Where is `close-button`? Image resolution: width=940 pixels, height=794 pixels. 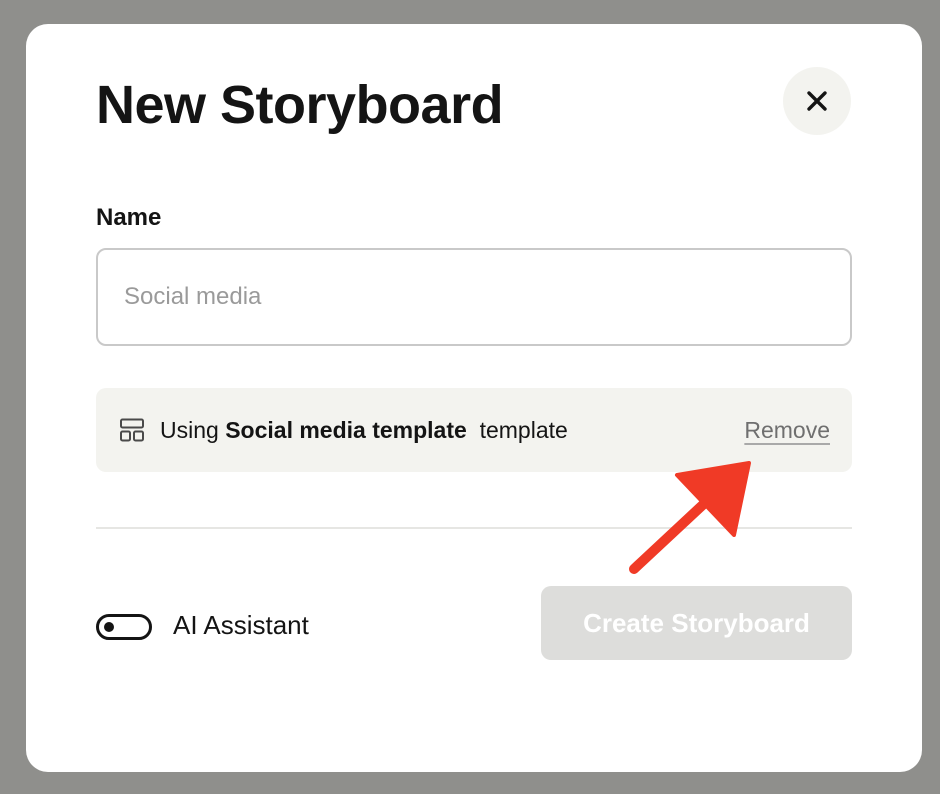
close-button is located at coordinates (817, 101).